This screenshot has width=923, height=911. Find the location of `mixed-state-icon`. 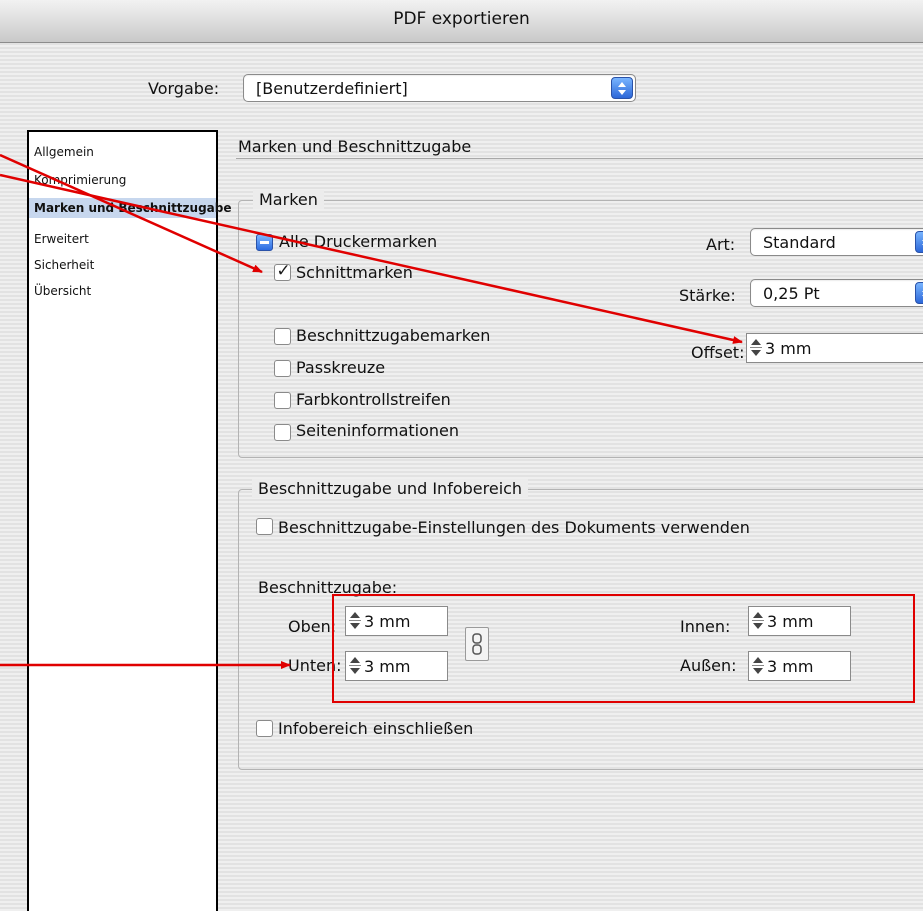

mixed-state-icon is located at coordinates (264, 242).